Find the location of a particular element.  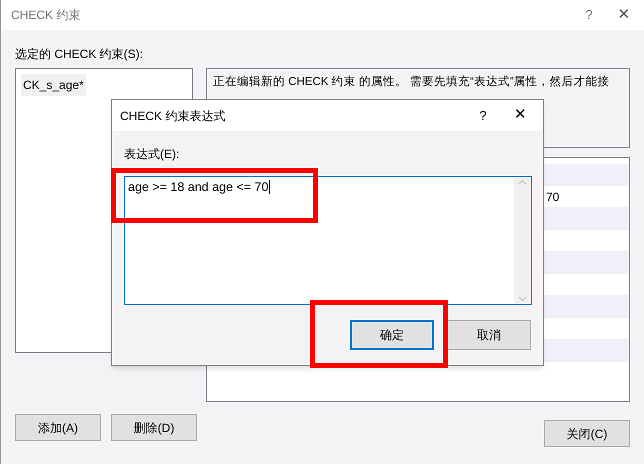

dialog-button: 取消 is located at coordinates (489, 335).